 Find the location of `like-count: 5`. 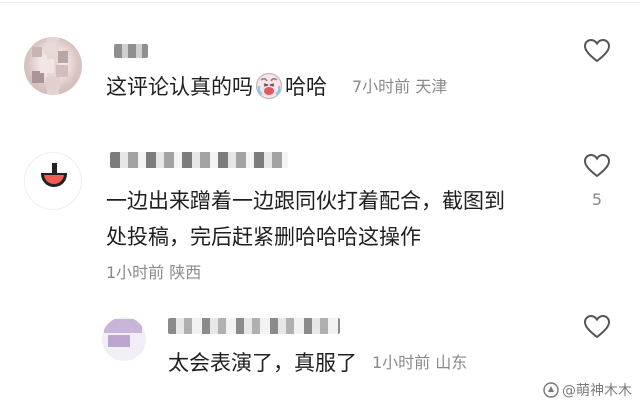

like-count: 5 is located at coordinates (597, 199).